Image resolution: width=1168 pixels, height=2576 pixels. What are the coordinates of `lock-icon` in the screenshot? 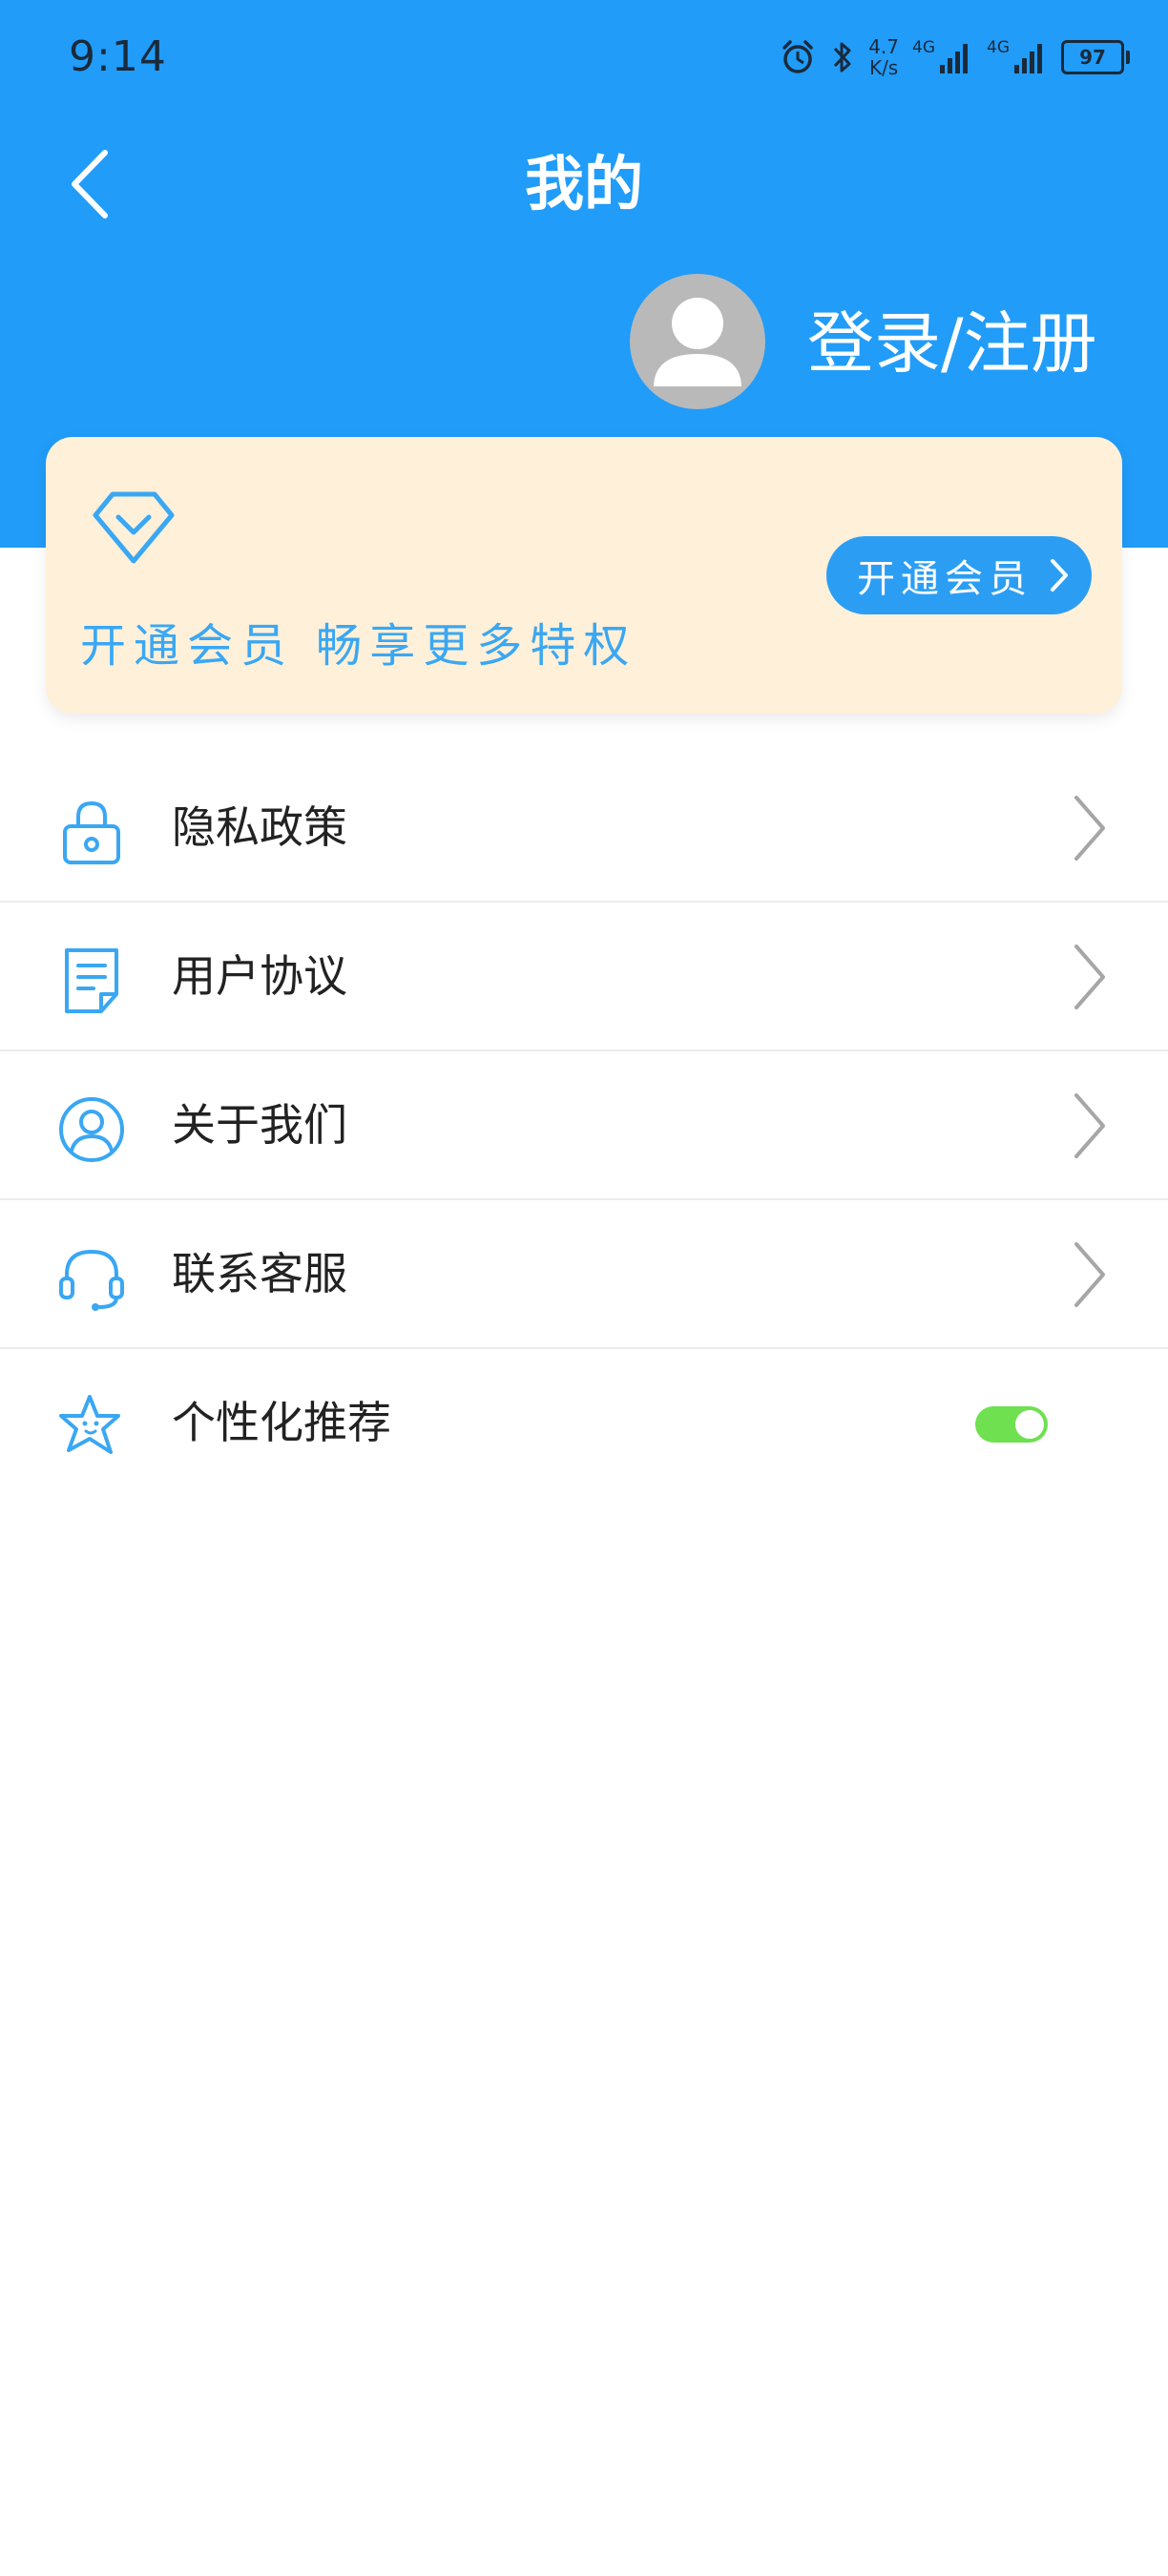 It's located at (91, 832).